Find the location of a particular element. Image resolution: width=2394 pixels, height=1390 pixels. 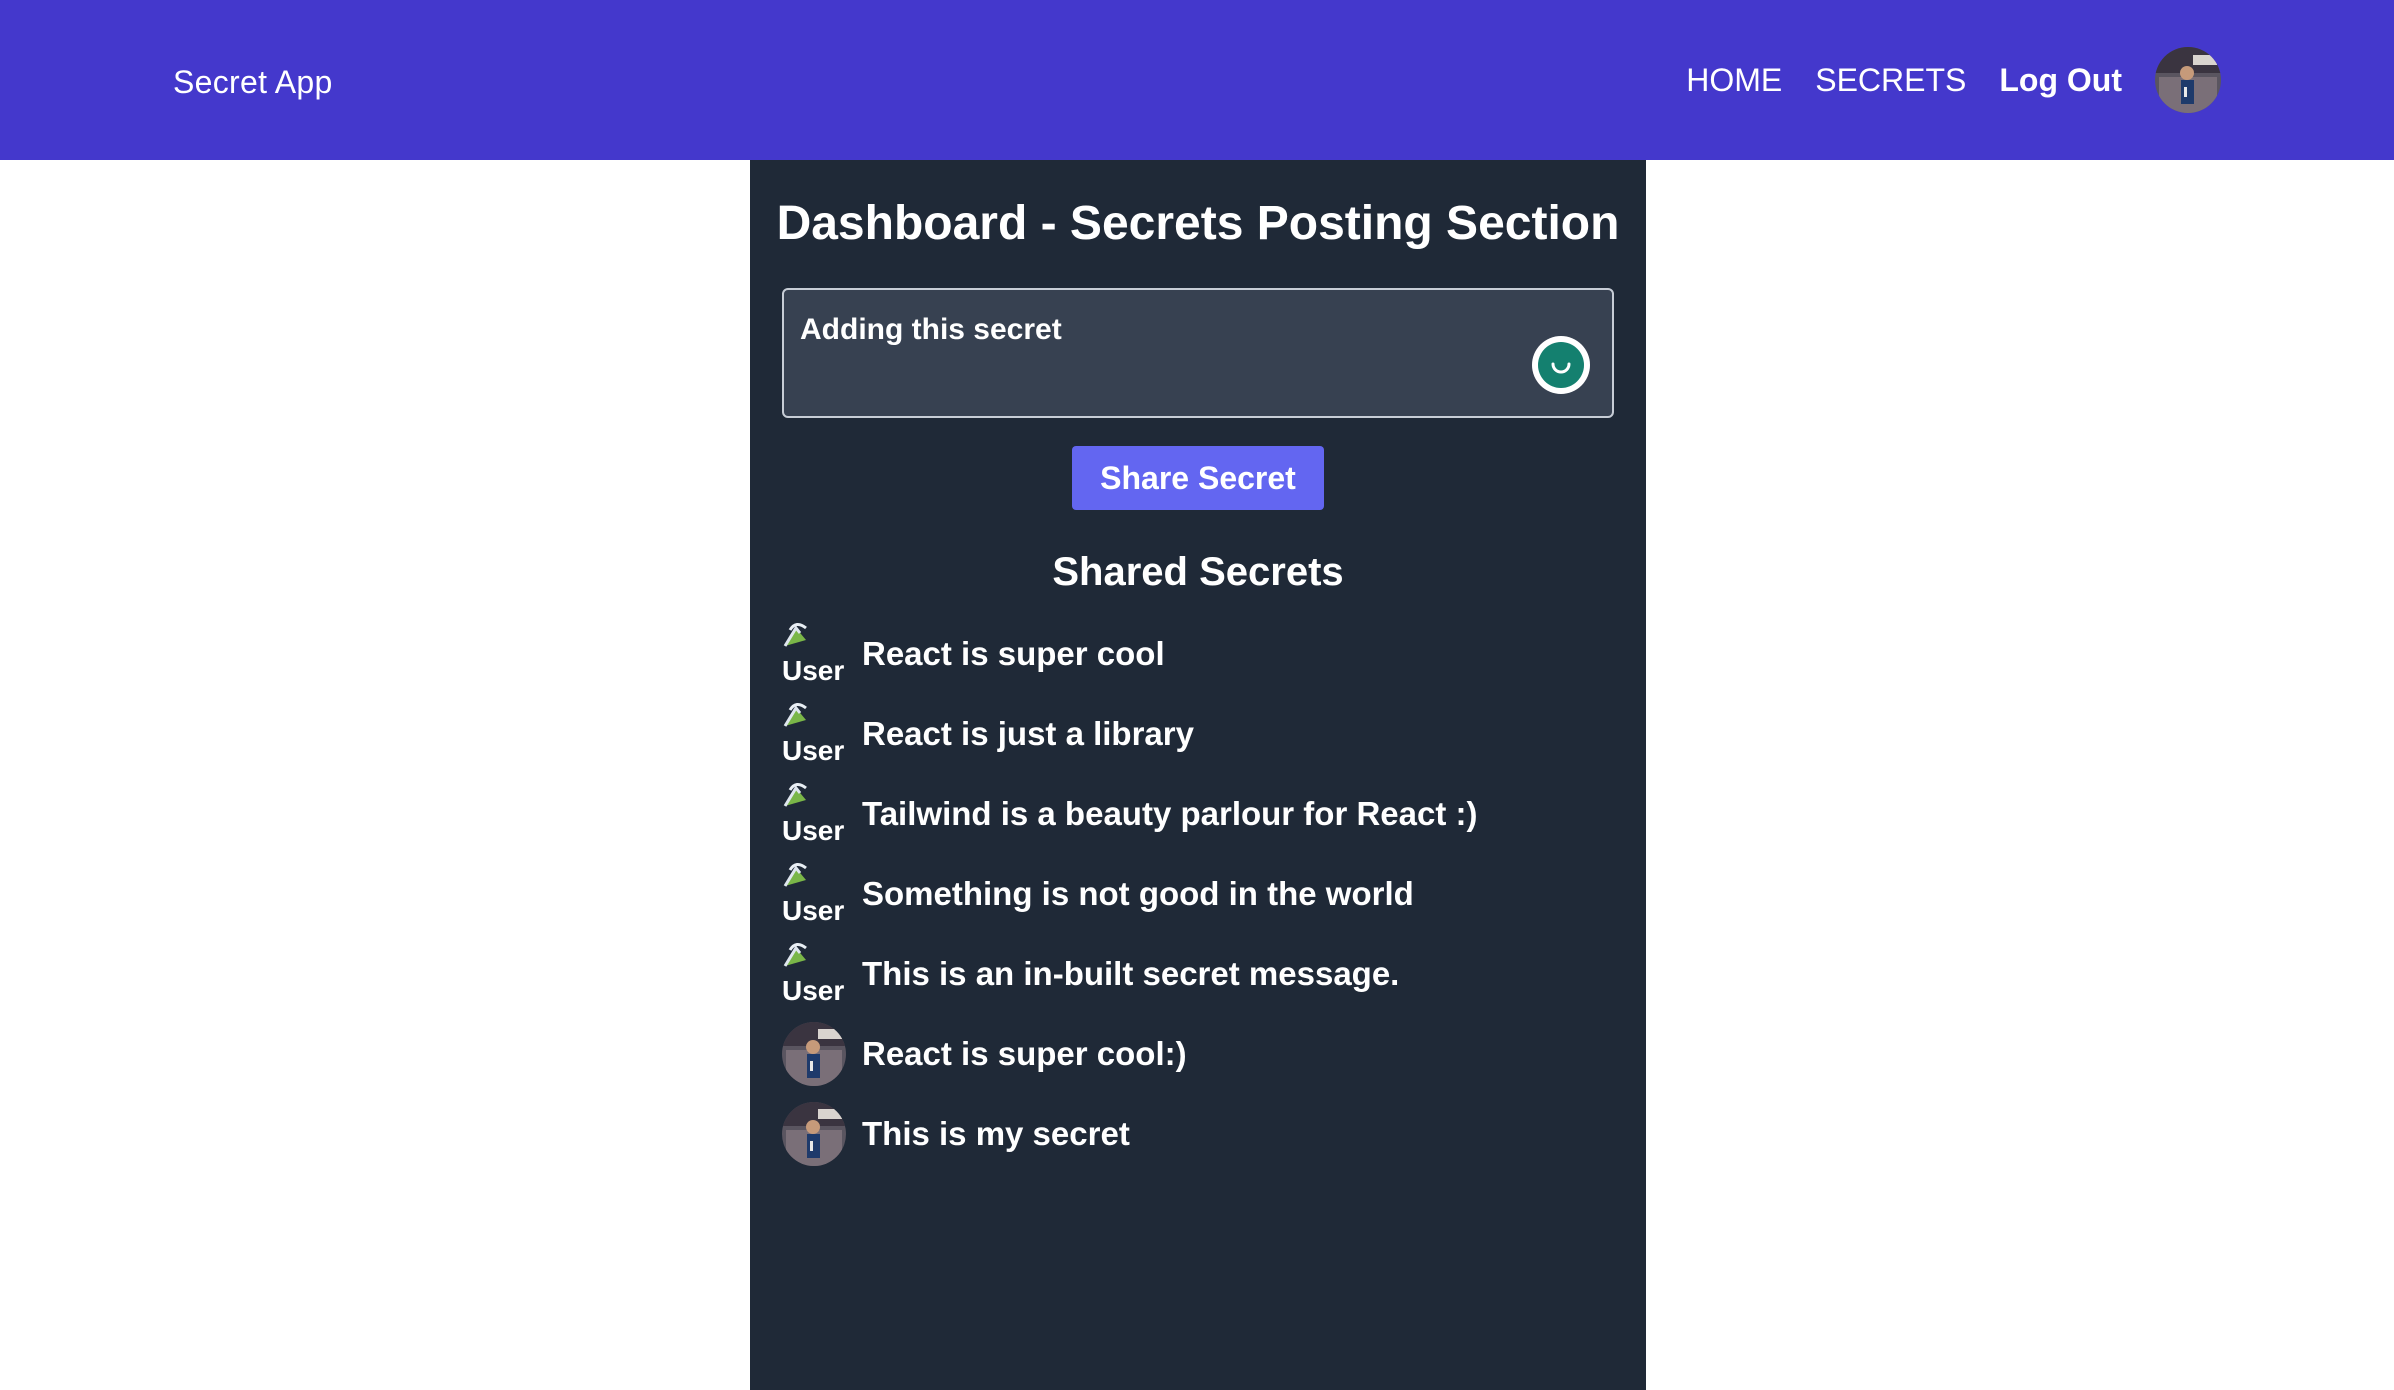

secret-input-box: Adding this secret is located at coordinates (1198, 353).